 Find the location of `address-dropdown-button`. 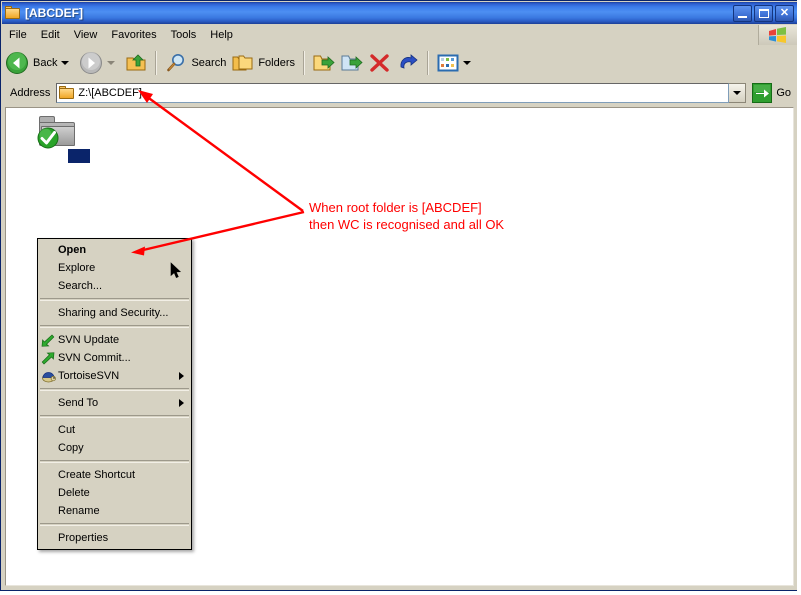

address-dropdown-button is located at coordinates (738, 93).